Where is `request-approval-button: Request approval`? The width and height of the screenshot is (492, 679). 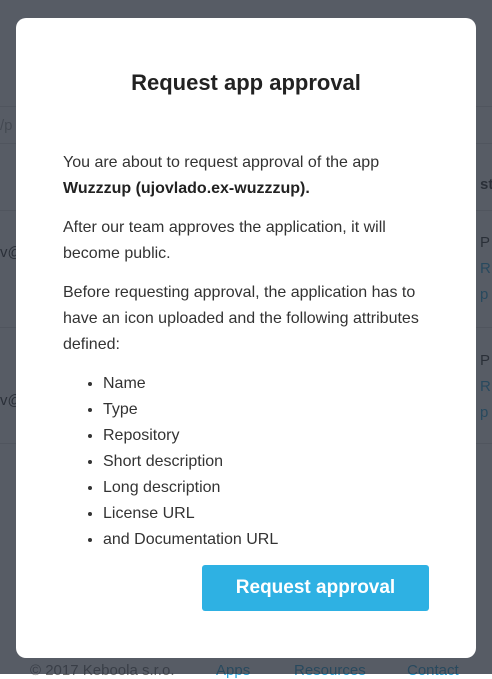
request-approval-button: Request approval is located at coordinates (315, 588).